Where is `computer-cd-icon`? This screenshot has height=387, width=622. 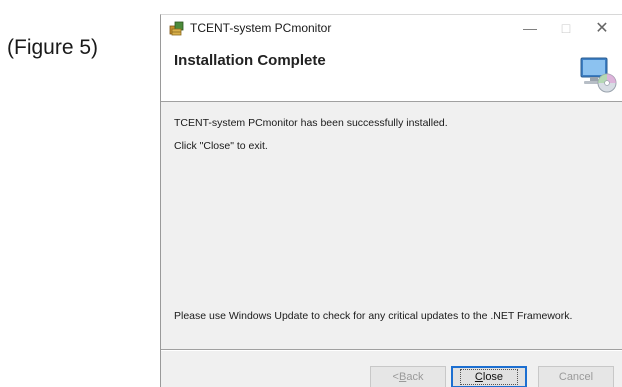
computer-cd-icon is located at coordinates (598, 75).